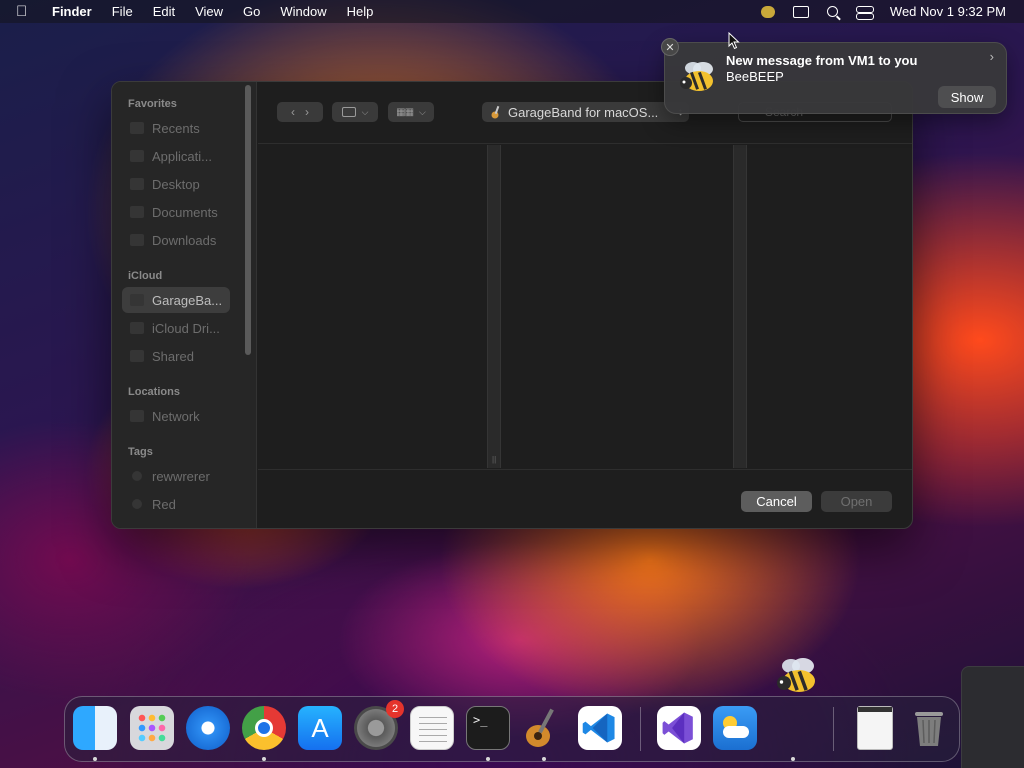 The image size is (1024, 768). Describe the element at coordinates (208, 728) in the screenshot. I see `dock-safari-icon` at that location.